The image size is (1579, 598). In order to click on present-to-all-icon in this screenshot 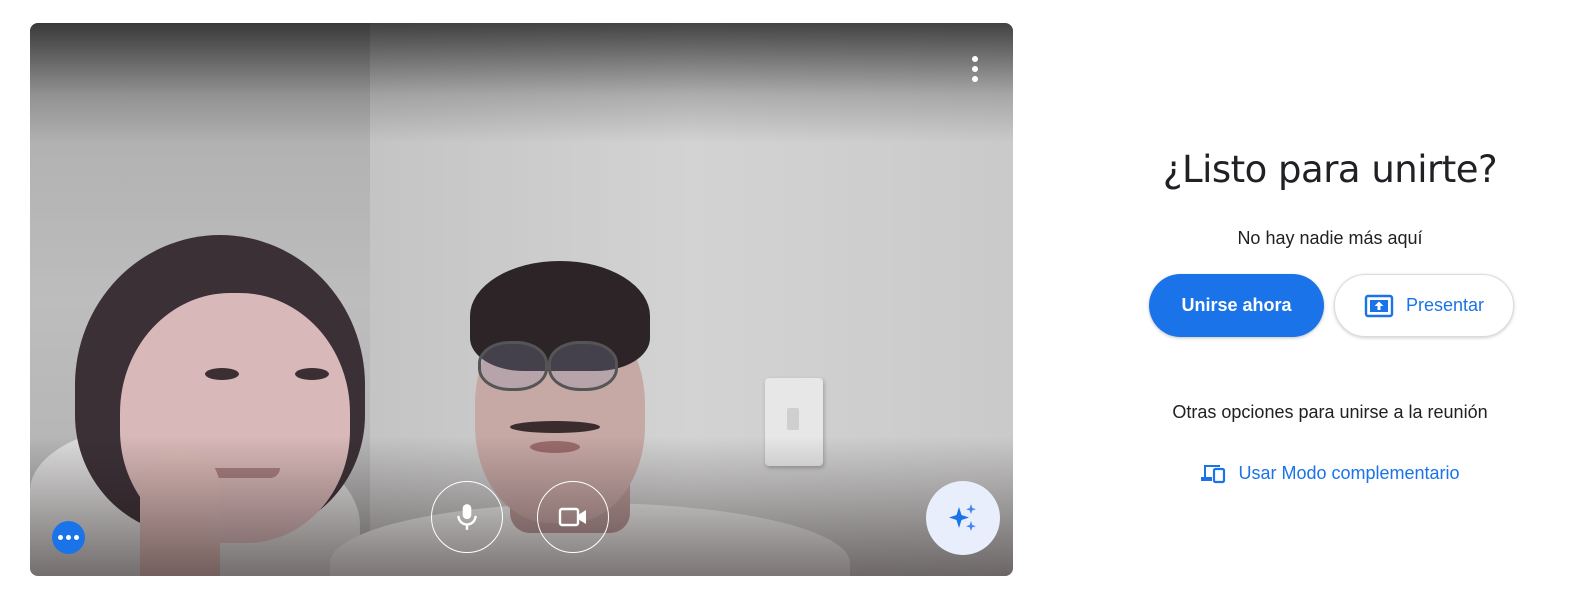, I will do `click(1379, 305)`.